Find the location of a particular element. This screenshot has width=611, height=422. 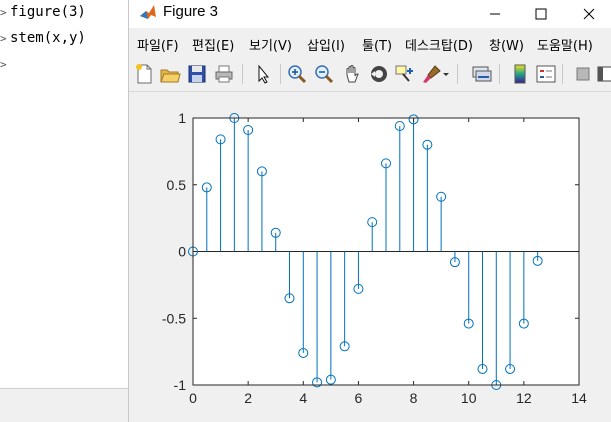

zoom-out-icon is located at coordinates (324, 74).